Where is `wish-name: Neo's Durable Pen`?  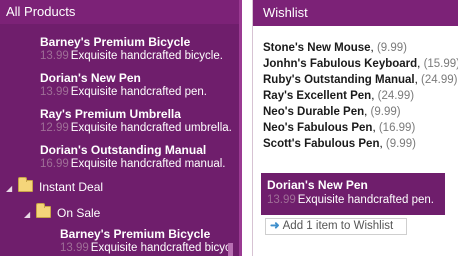 wish-name: Neo's Durable Pen is located at coordinates (314, 112).